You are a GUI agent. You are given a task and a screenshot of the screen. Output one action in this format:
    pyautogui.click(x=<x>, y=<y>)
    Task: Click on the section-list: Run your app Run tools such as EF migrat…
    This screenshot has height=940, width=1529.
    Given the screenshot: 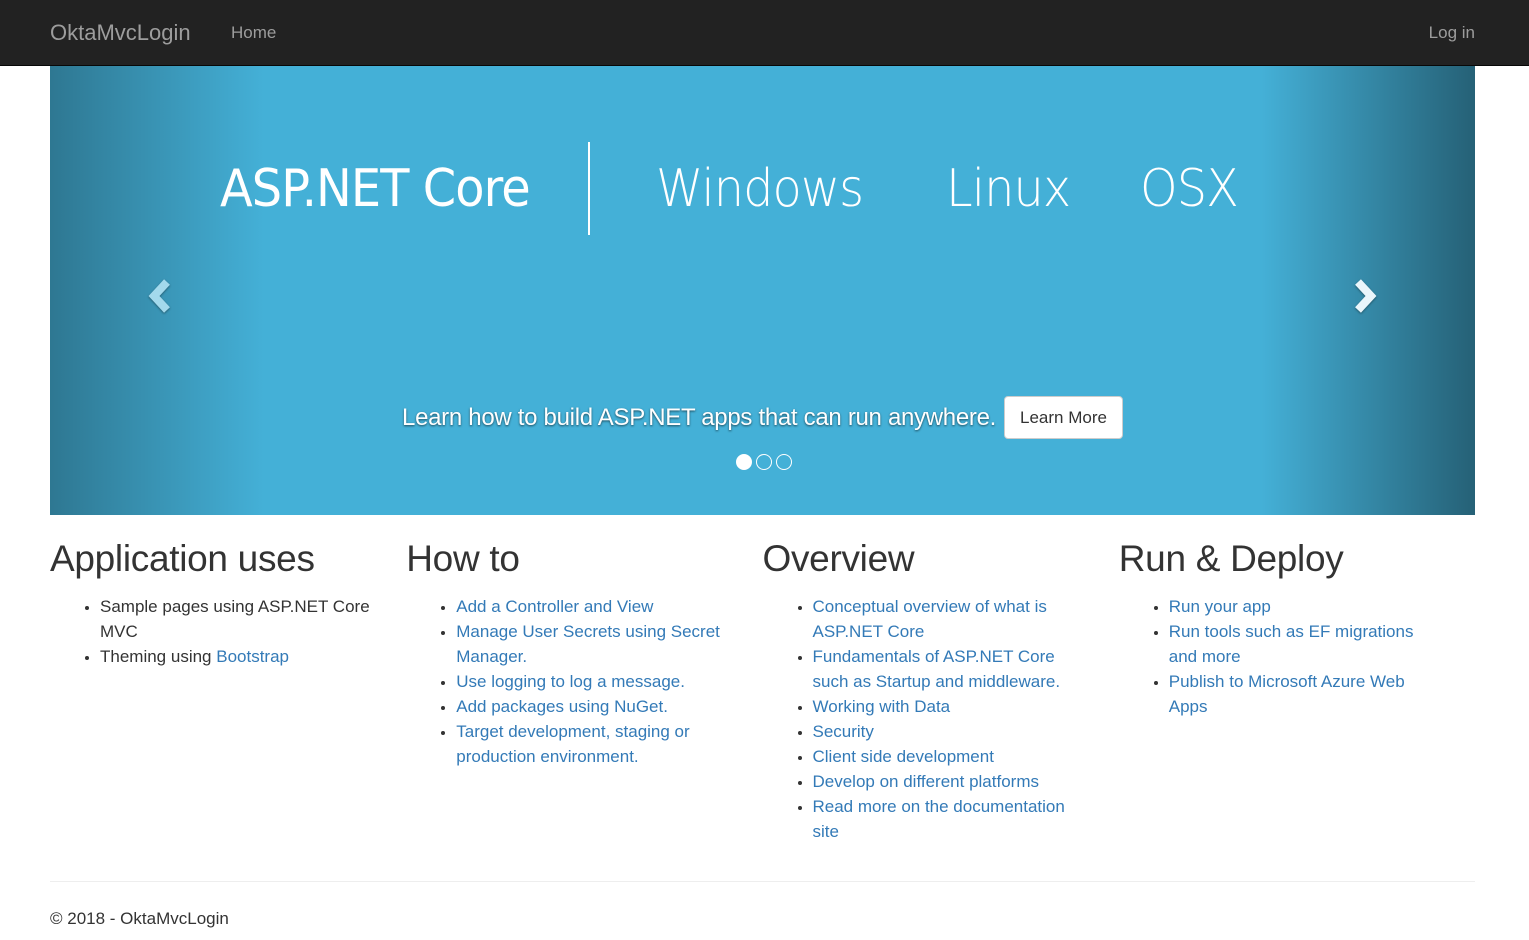 What is the action you would take?
    pyautogui.click(x=1282, y=656)
    